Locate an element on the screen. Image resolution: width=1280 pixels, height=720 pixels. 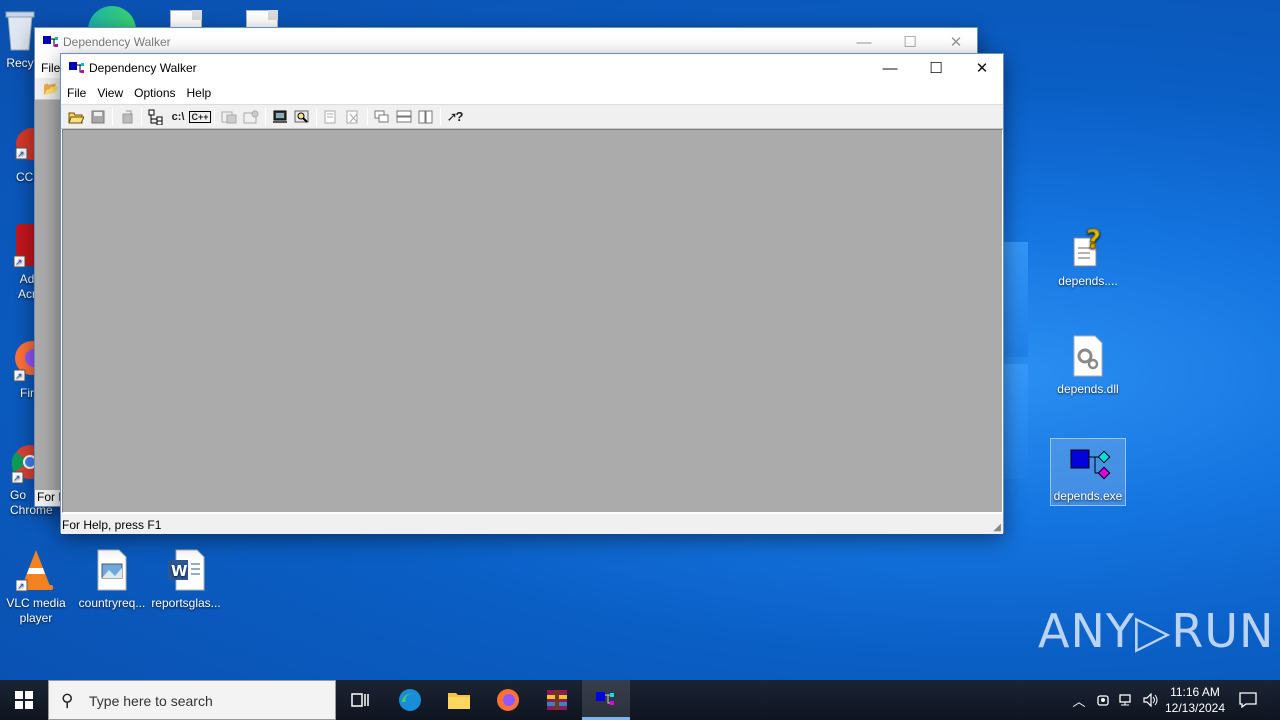
desktop-icon-depends-exe: depends.exe is located at coordinates (1088, 472).